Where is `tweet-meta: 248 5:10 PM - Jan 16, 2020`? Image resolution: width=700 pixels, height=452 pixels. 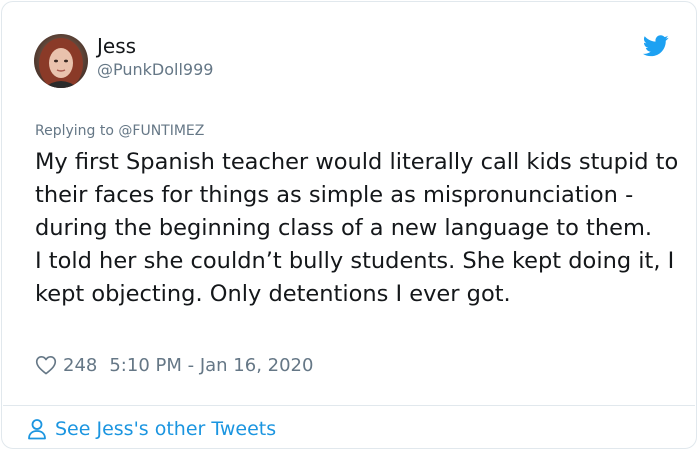
tweet-meta: 248 5:10 PM - Jan 16, 2020 is located at coordinates (174, 365).